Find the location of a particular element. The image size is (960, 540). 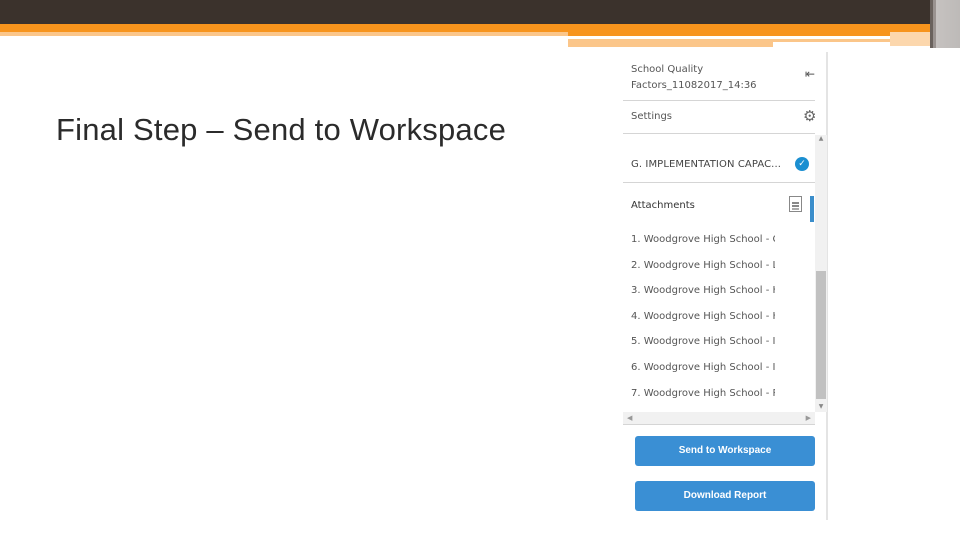

settings-label: Settings is located at coordinates (652, 116).